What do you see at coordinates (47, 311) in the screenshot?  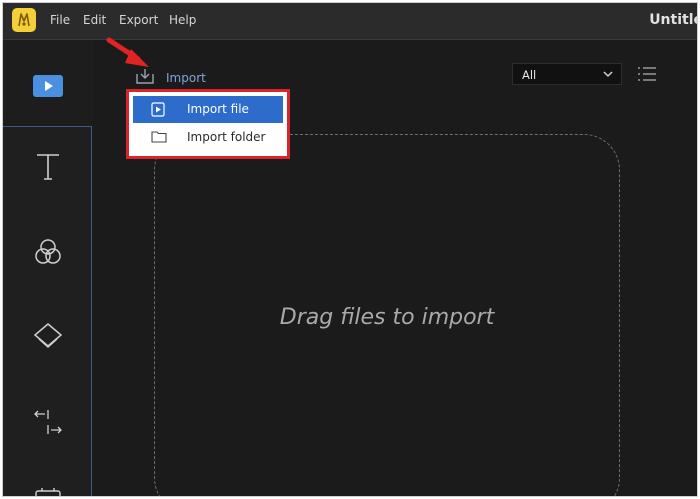 I see `sidebar-panel` at bounding box center [47, 311].